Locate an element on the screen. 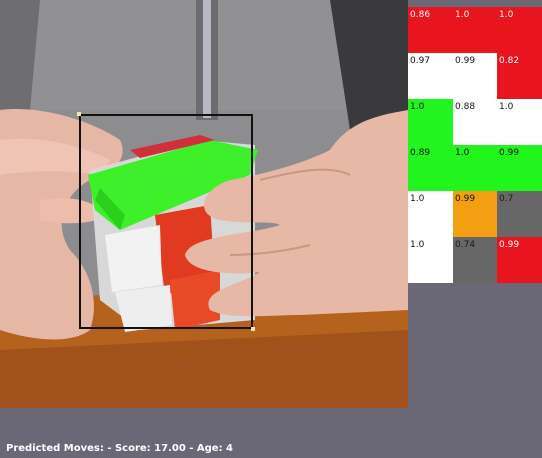  sticker-cell-white: 0.97 is located at coordinates (430, 76).